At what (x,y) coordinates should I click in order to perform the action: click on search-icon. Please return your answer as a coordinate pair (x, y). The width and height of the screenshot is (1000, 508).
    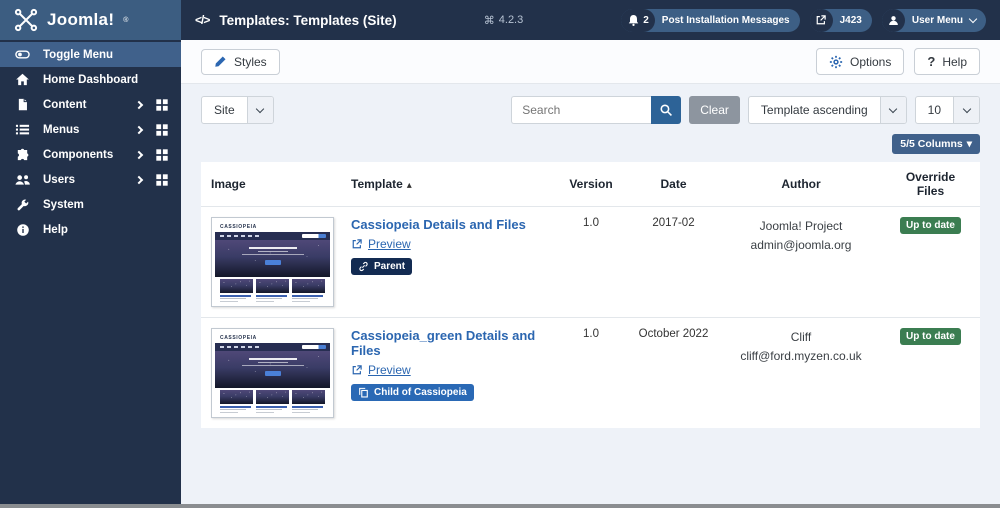
    Looking at the image, I should click on (666, 110).